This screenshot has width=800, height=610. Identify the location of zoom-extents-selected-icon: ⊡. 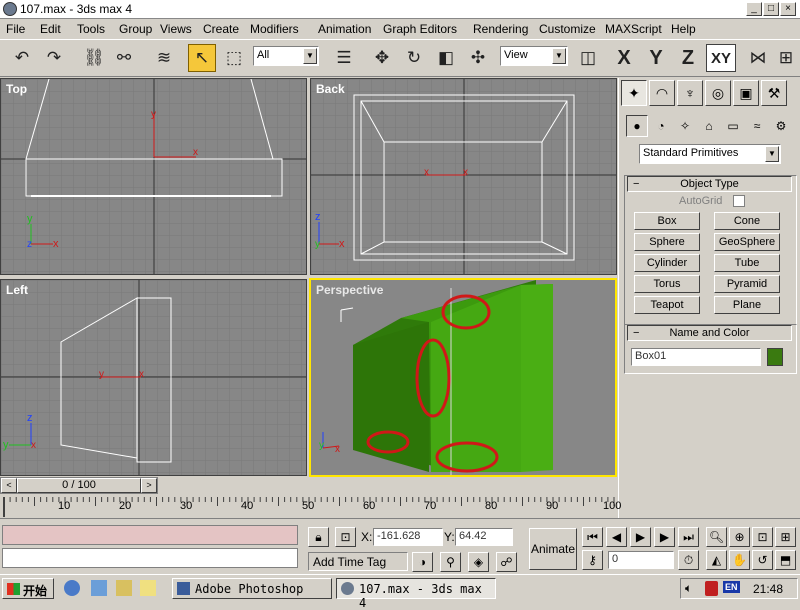
(762, 537).